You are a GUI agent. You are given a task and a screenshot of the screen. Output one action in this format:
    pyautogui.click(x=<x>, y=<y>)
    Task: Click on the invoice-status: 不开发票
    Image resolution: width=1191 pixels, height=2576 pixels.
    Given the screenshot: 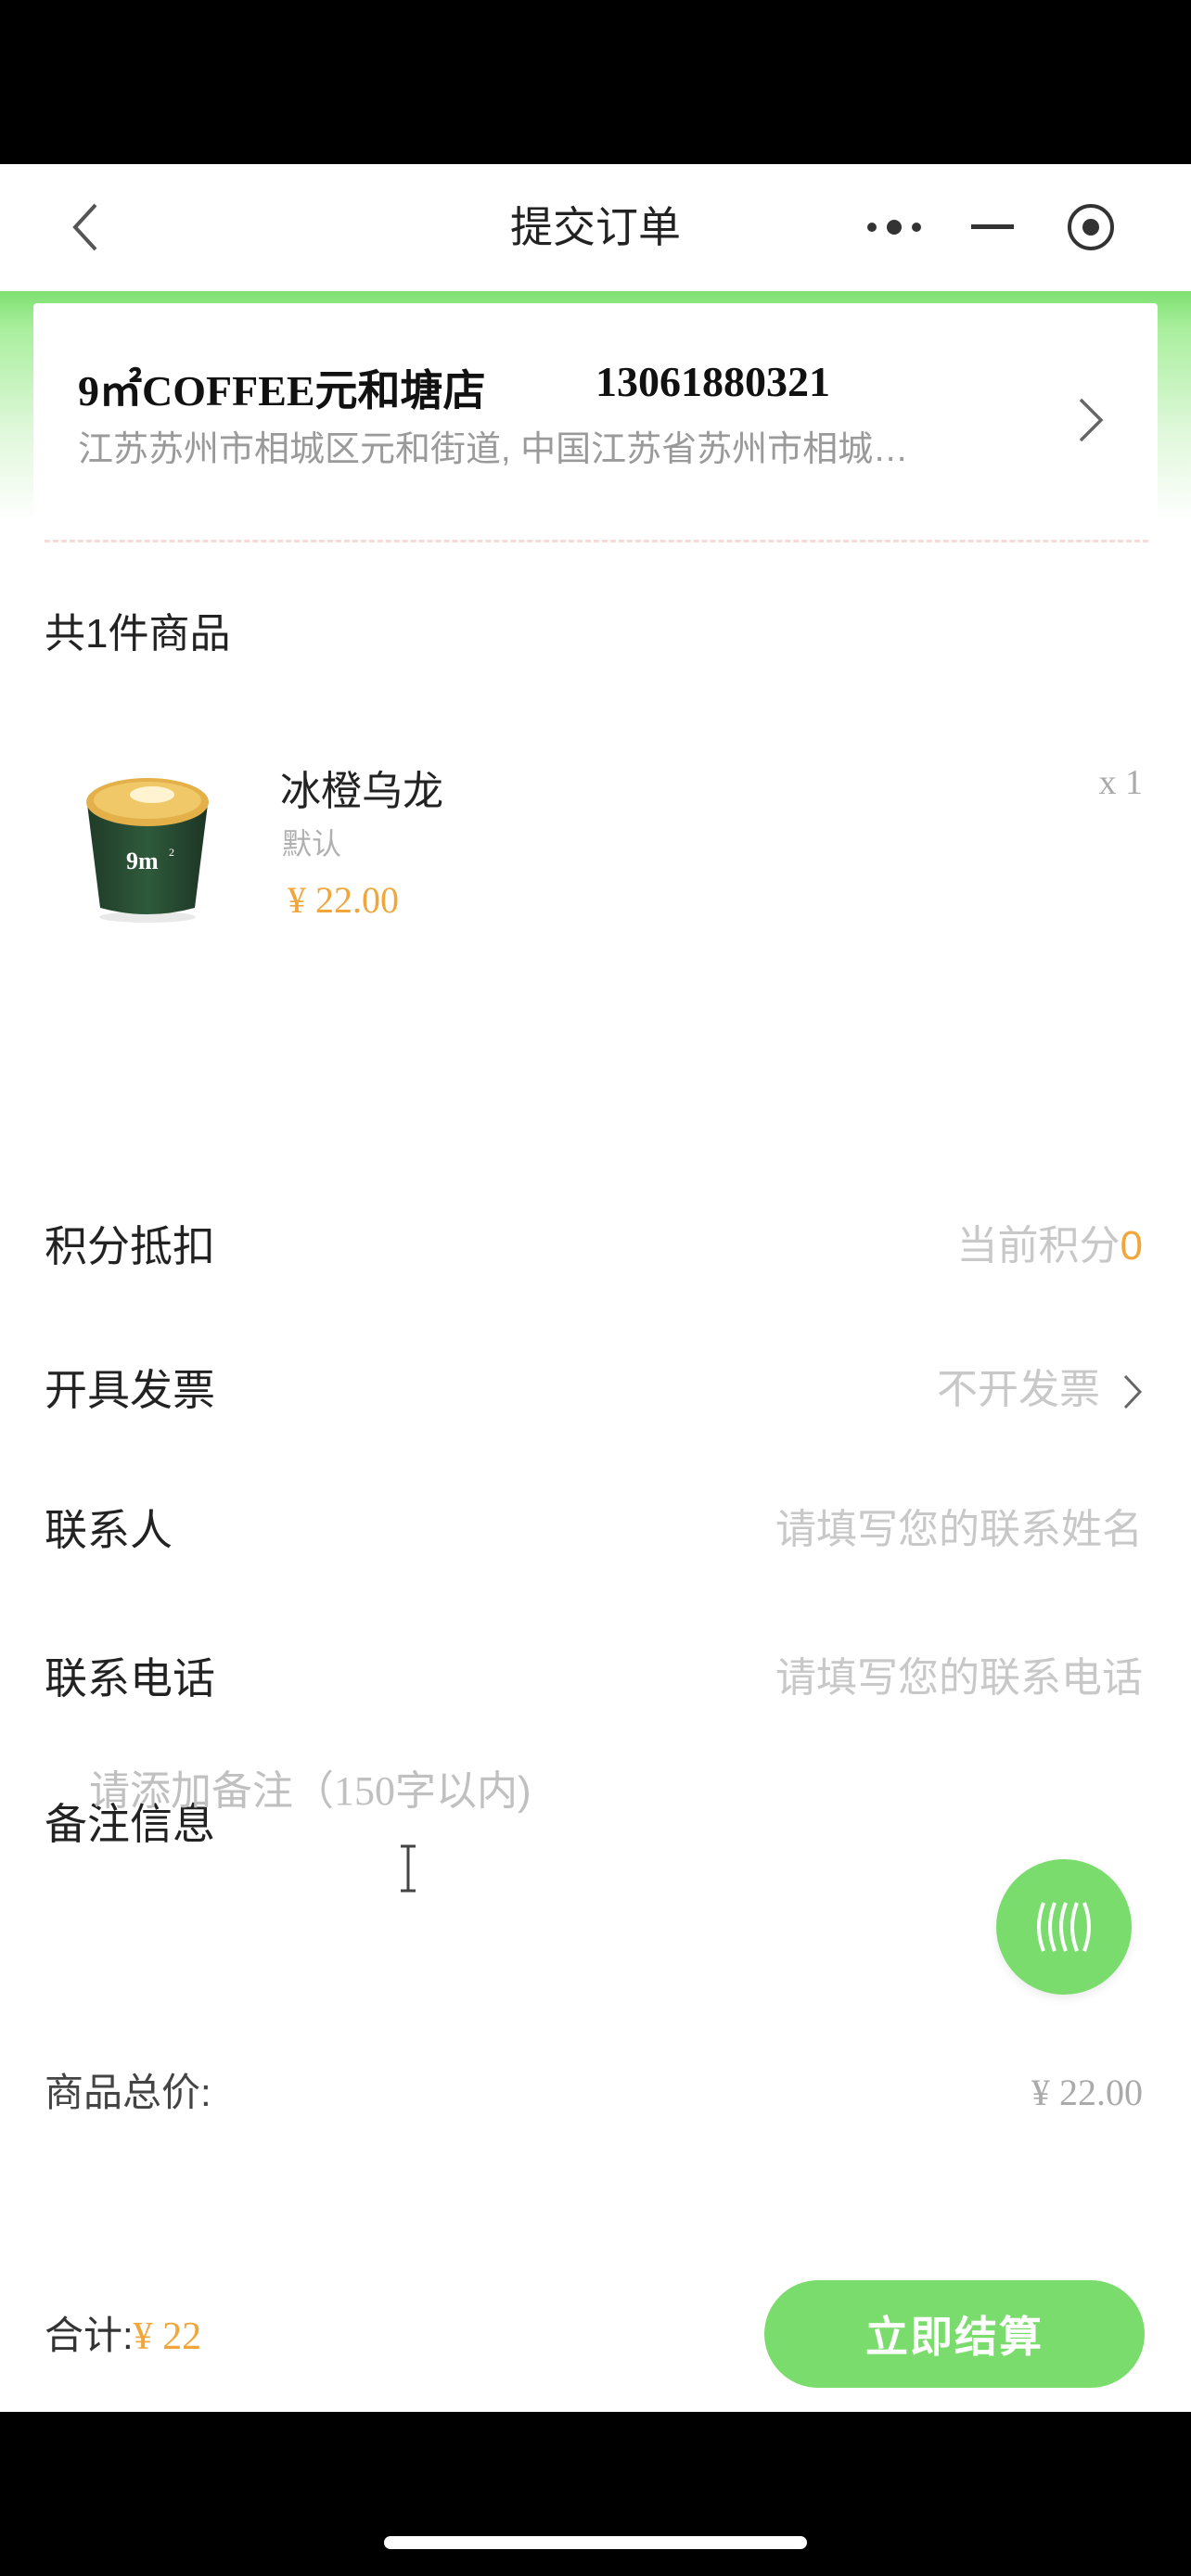 What is the action you would take?
    pyautogui.click(x=1018, y=1390)
    